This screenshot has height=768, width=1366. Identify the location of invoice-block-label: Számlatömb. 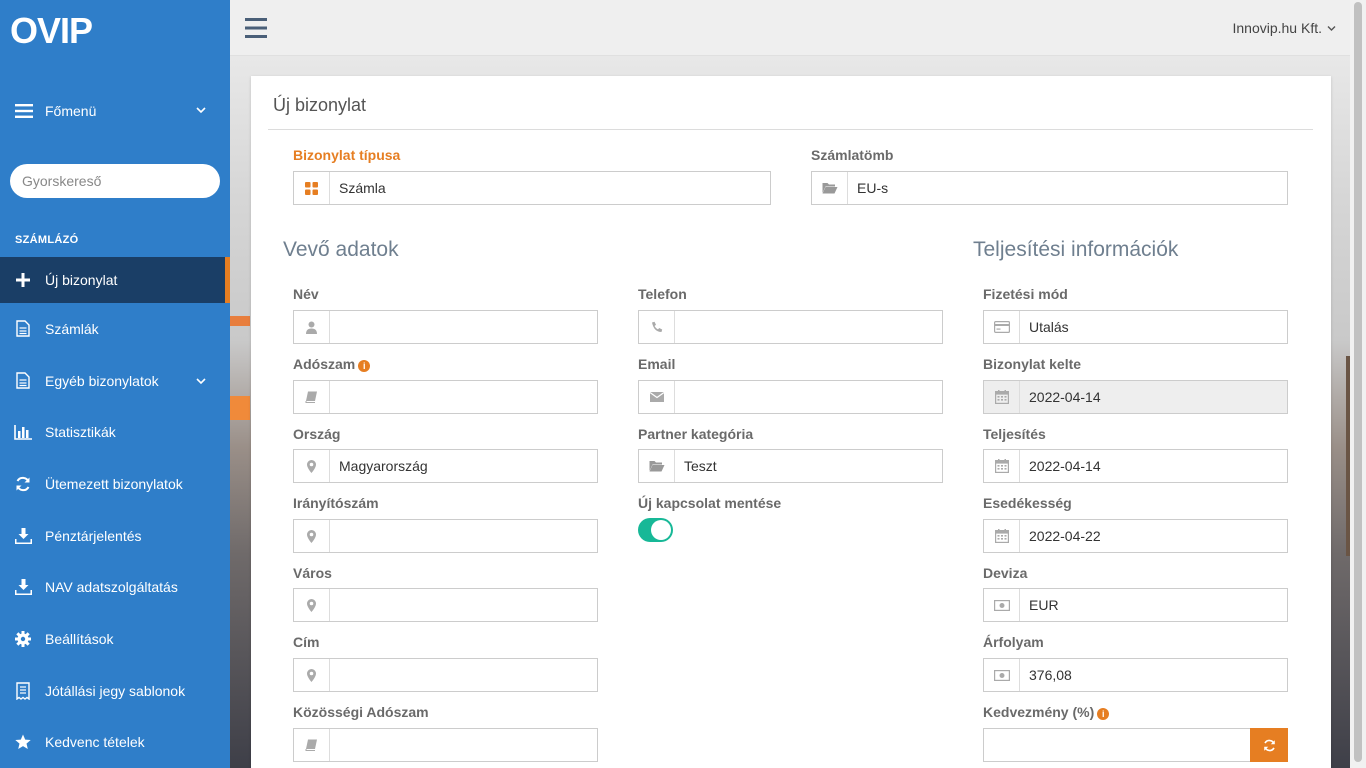
(852, 155).